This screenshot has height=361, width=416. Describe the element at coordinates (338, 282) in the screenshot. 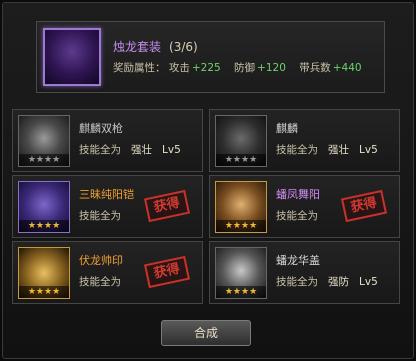

I see `skill-value: 强防` at that location.